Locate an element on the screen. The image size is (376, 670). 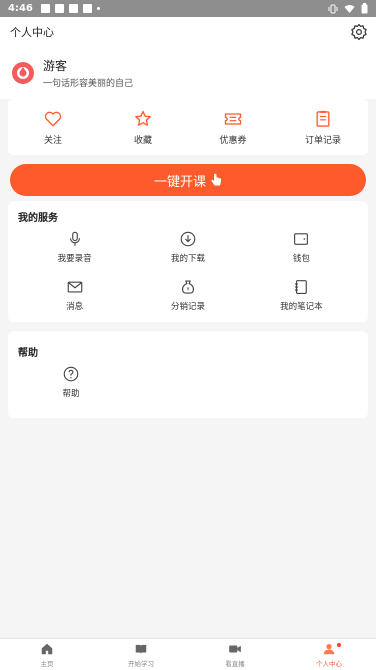
page-header: 个人中心 is located at coordinates (188, 32).